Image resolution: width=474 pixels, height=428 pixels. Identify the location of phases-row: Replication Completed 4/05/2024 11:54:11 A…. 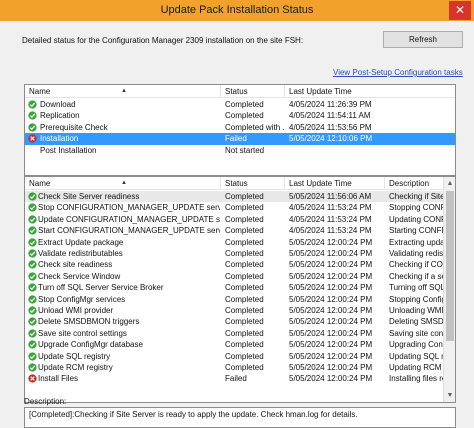
(240, 115).